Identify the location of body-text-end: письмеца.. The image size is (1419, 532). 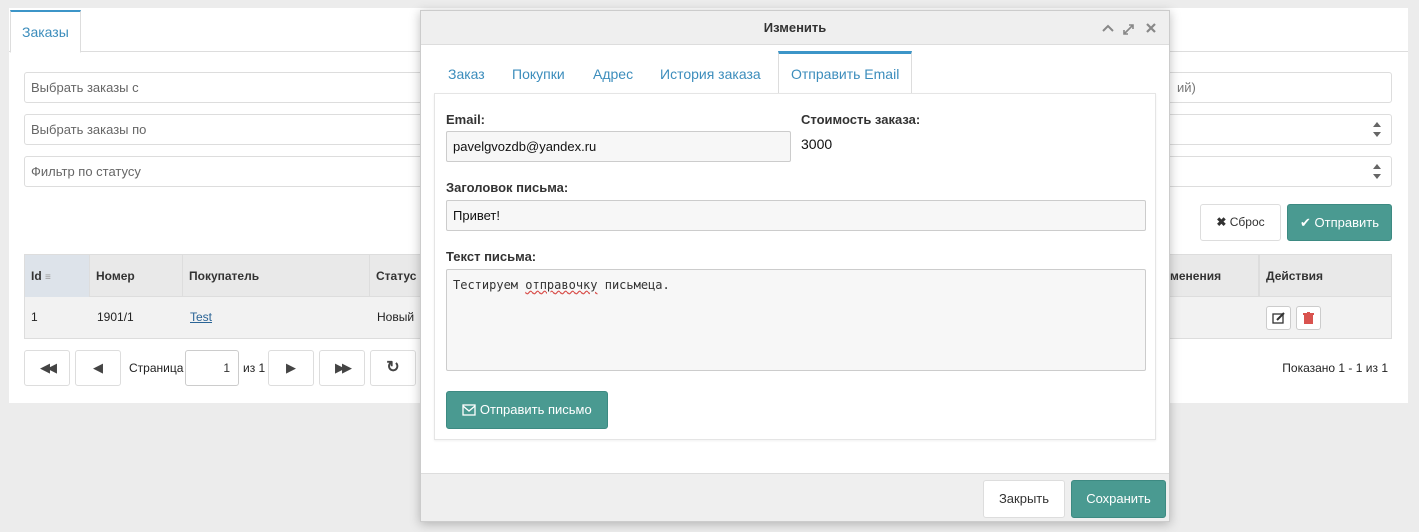
(633, 285).